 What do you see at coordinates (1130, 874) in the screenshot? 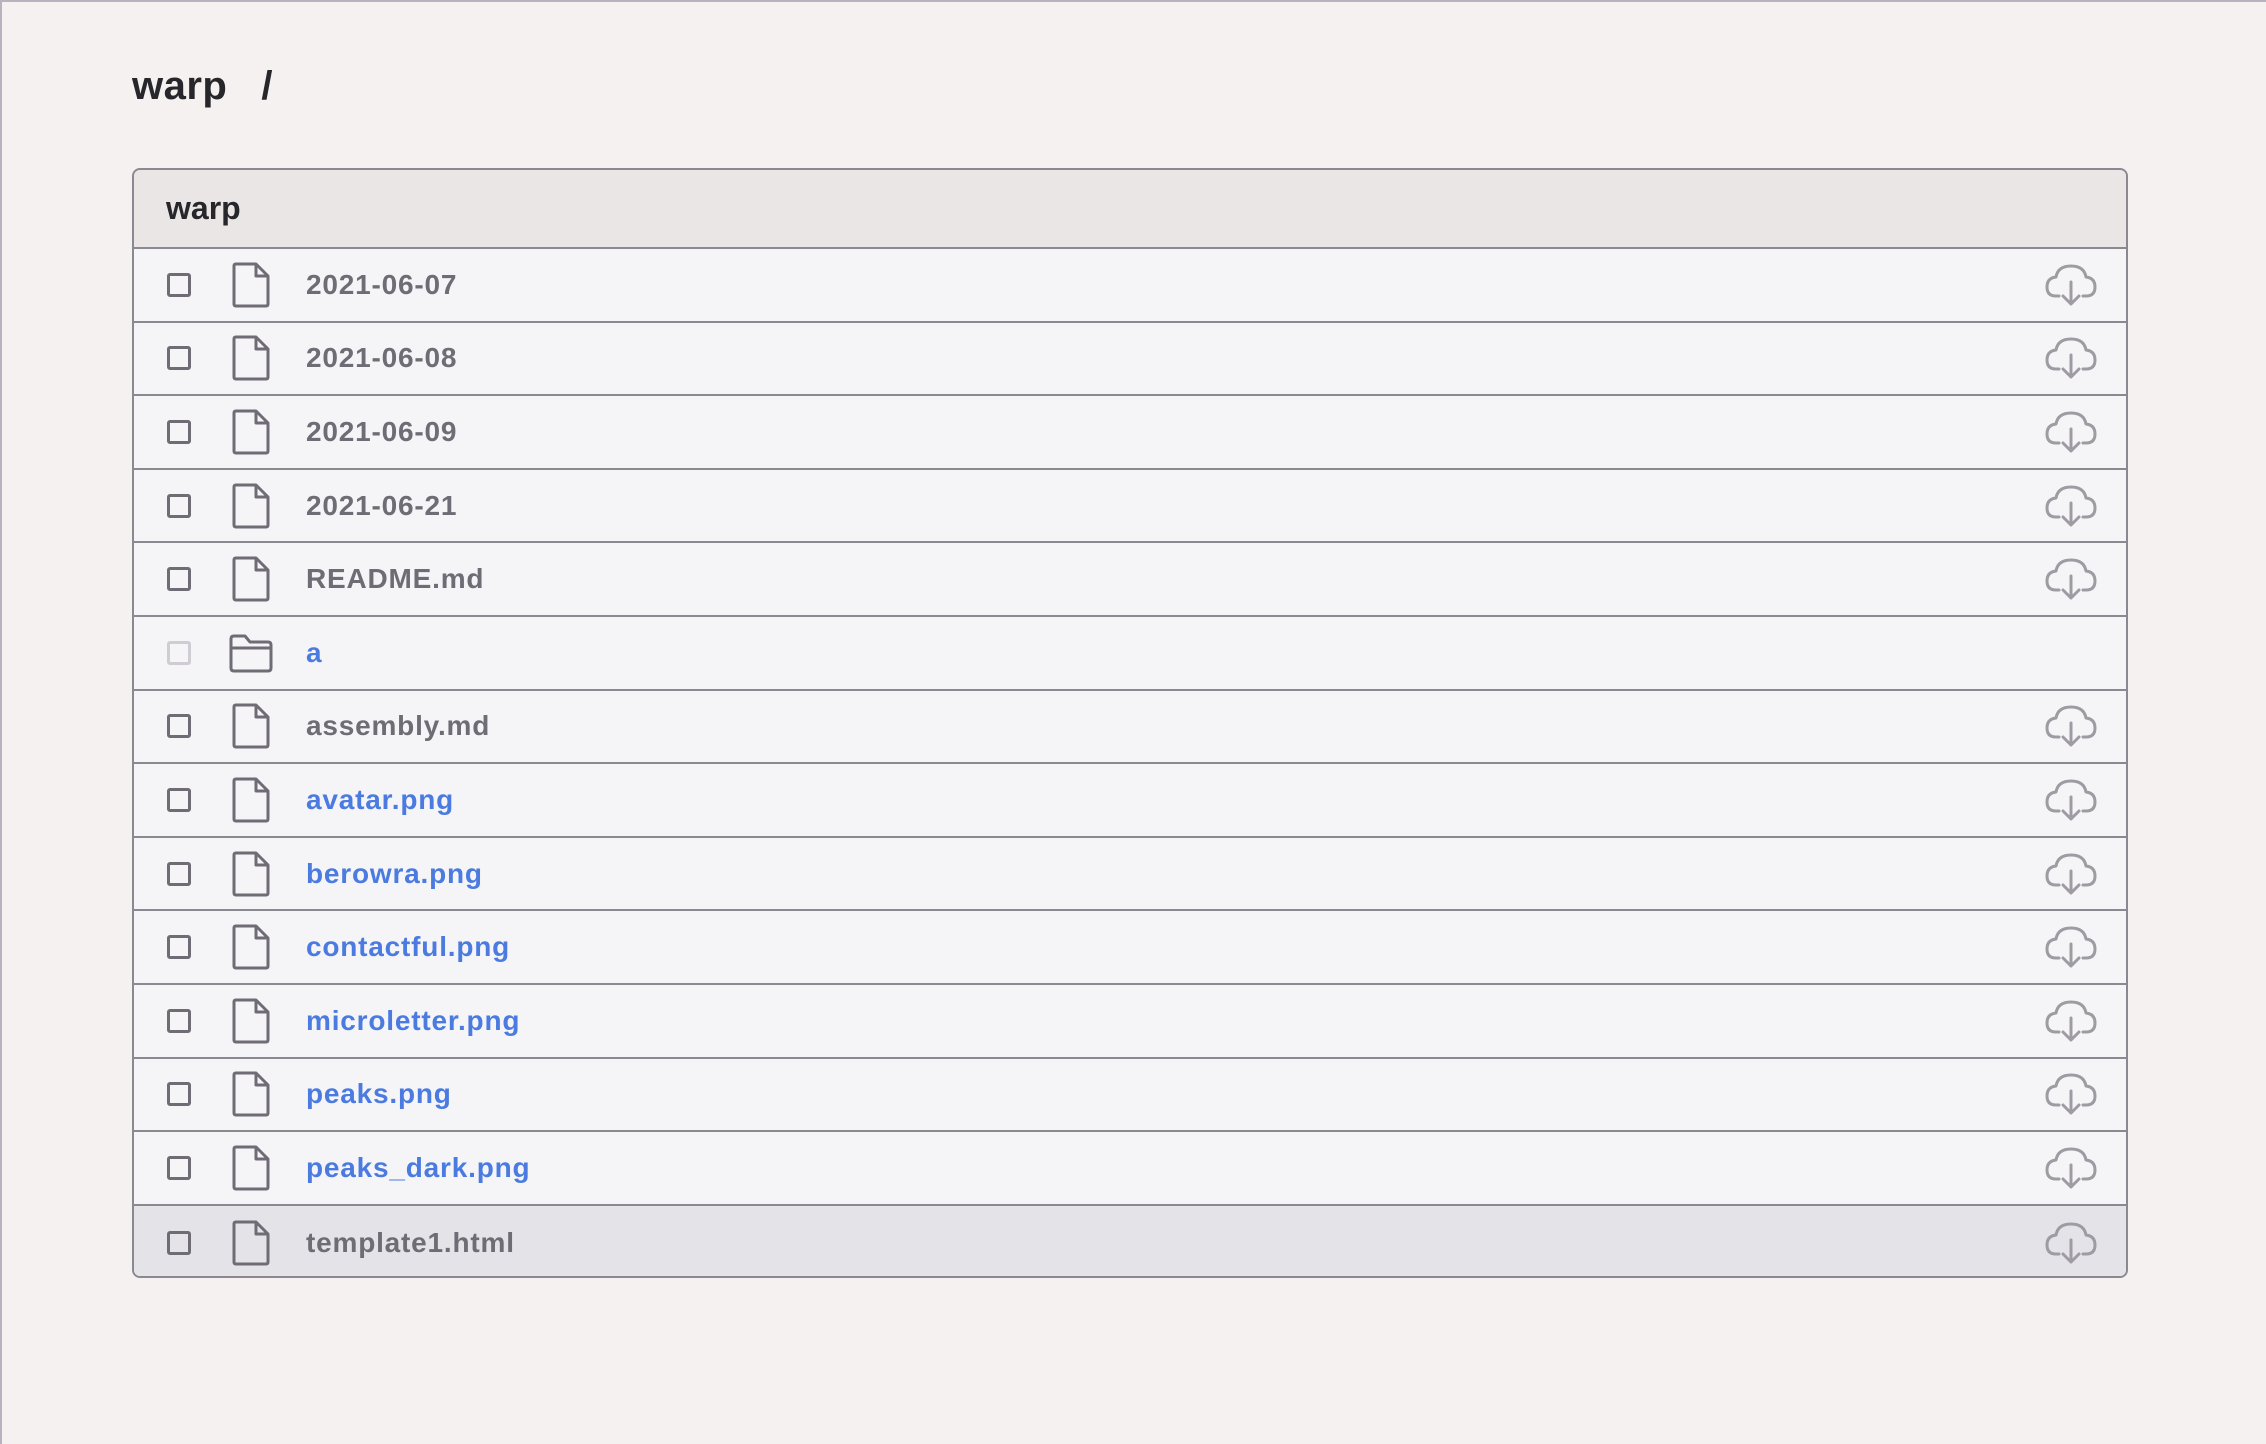
I see `file-row: berowra.png` at bounding box center [1130, 874].